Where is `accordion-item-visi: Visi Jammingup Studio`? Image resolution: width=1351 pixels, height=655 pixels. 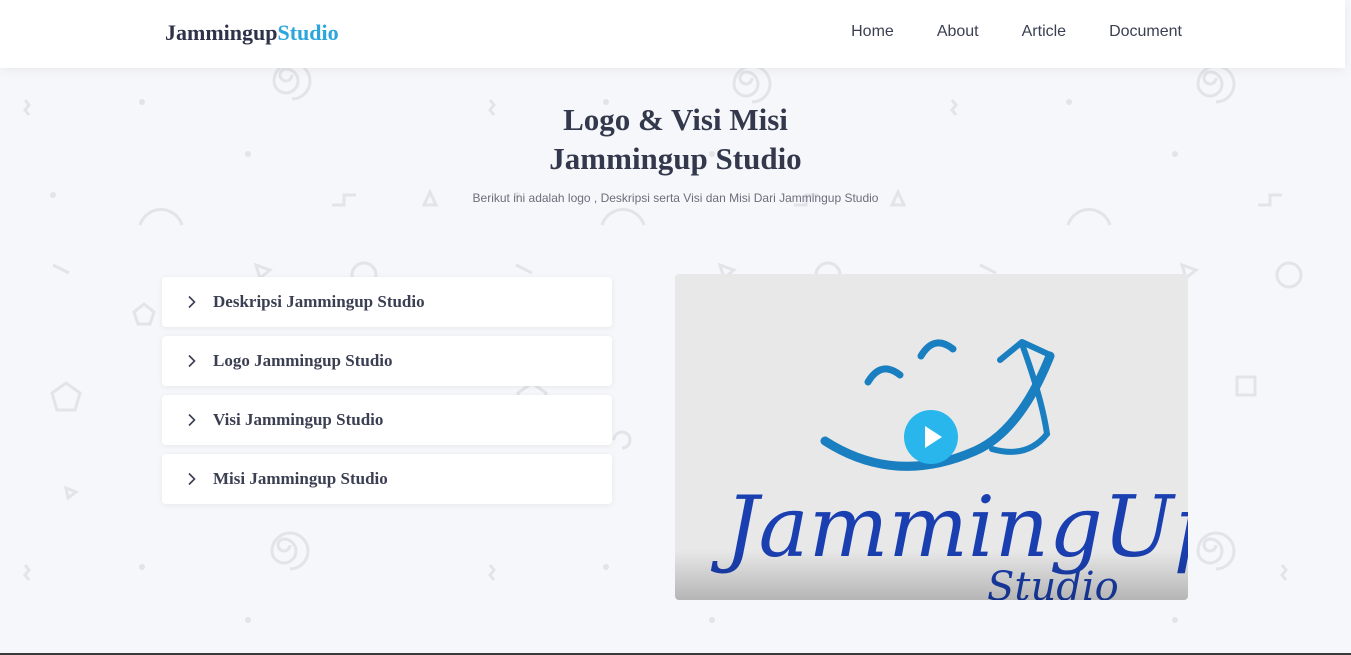
accordion-item-visi: Visi Jammingup Studio is located at coordinates (387, 420).